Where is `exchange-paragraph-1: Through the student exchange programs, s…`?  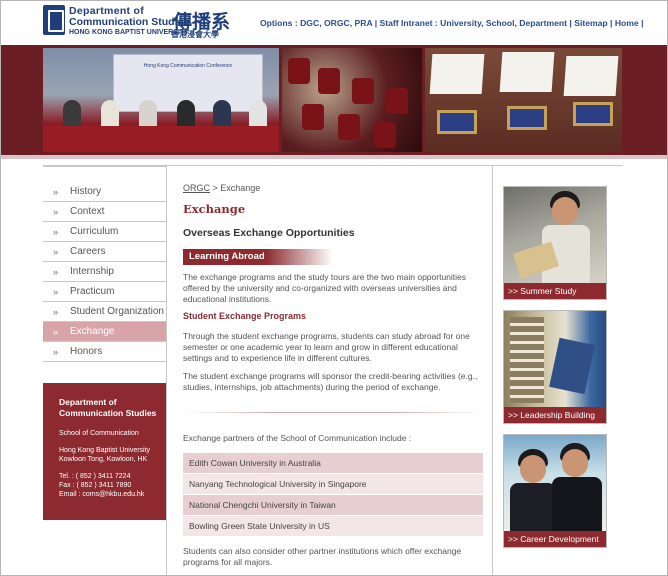
exchange-paragraph-1: Through the student exchange programs, s… is located at coordinates (326, 347).